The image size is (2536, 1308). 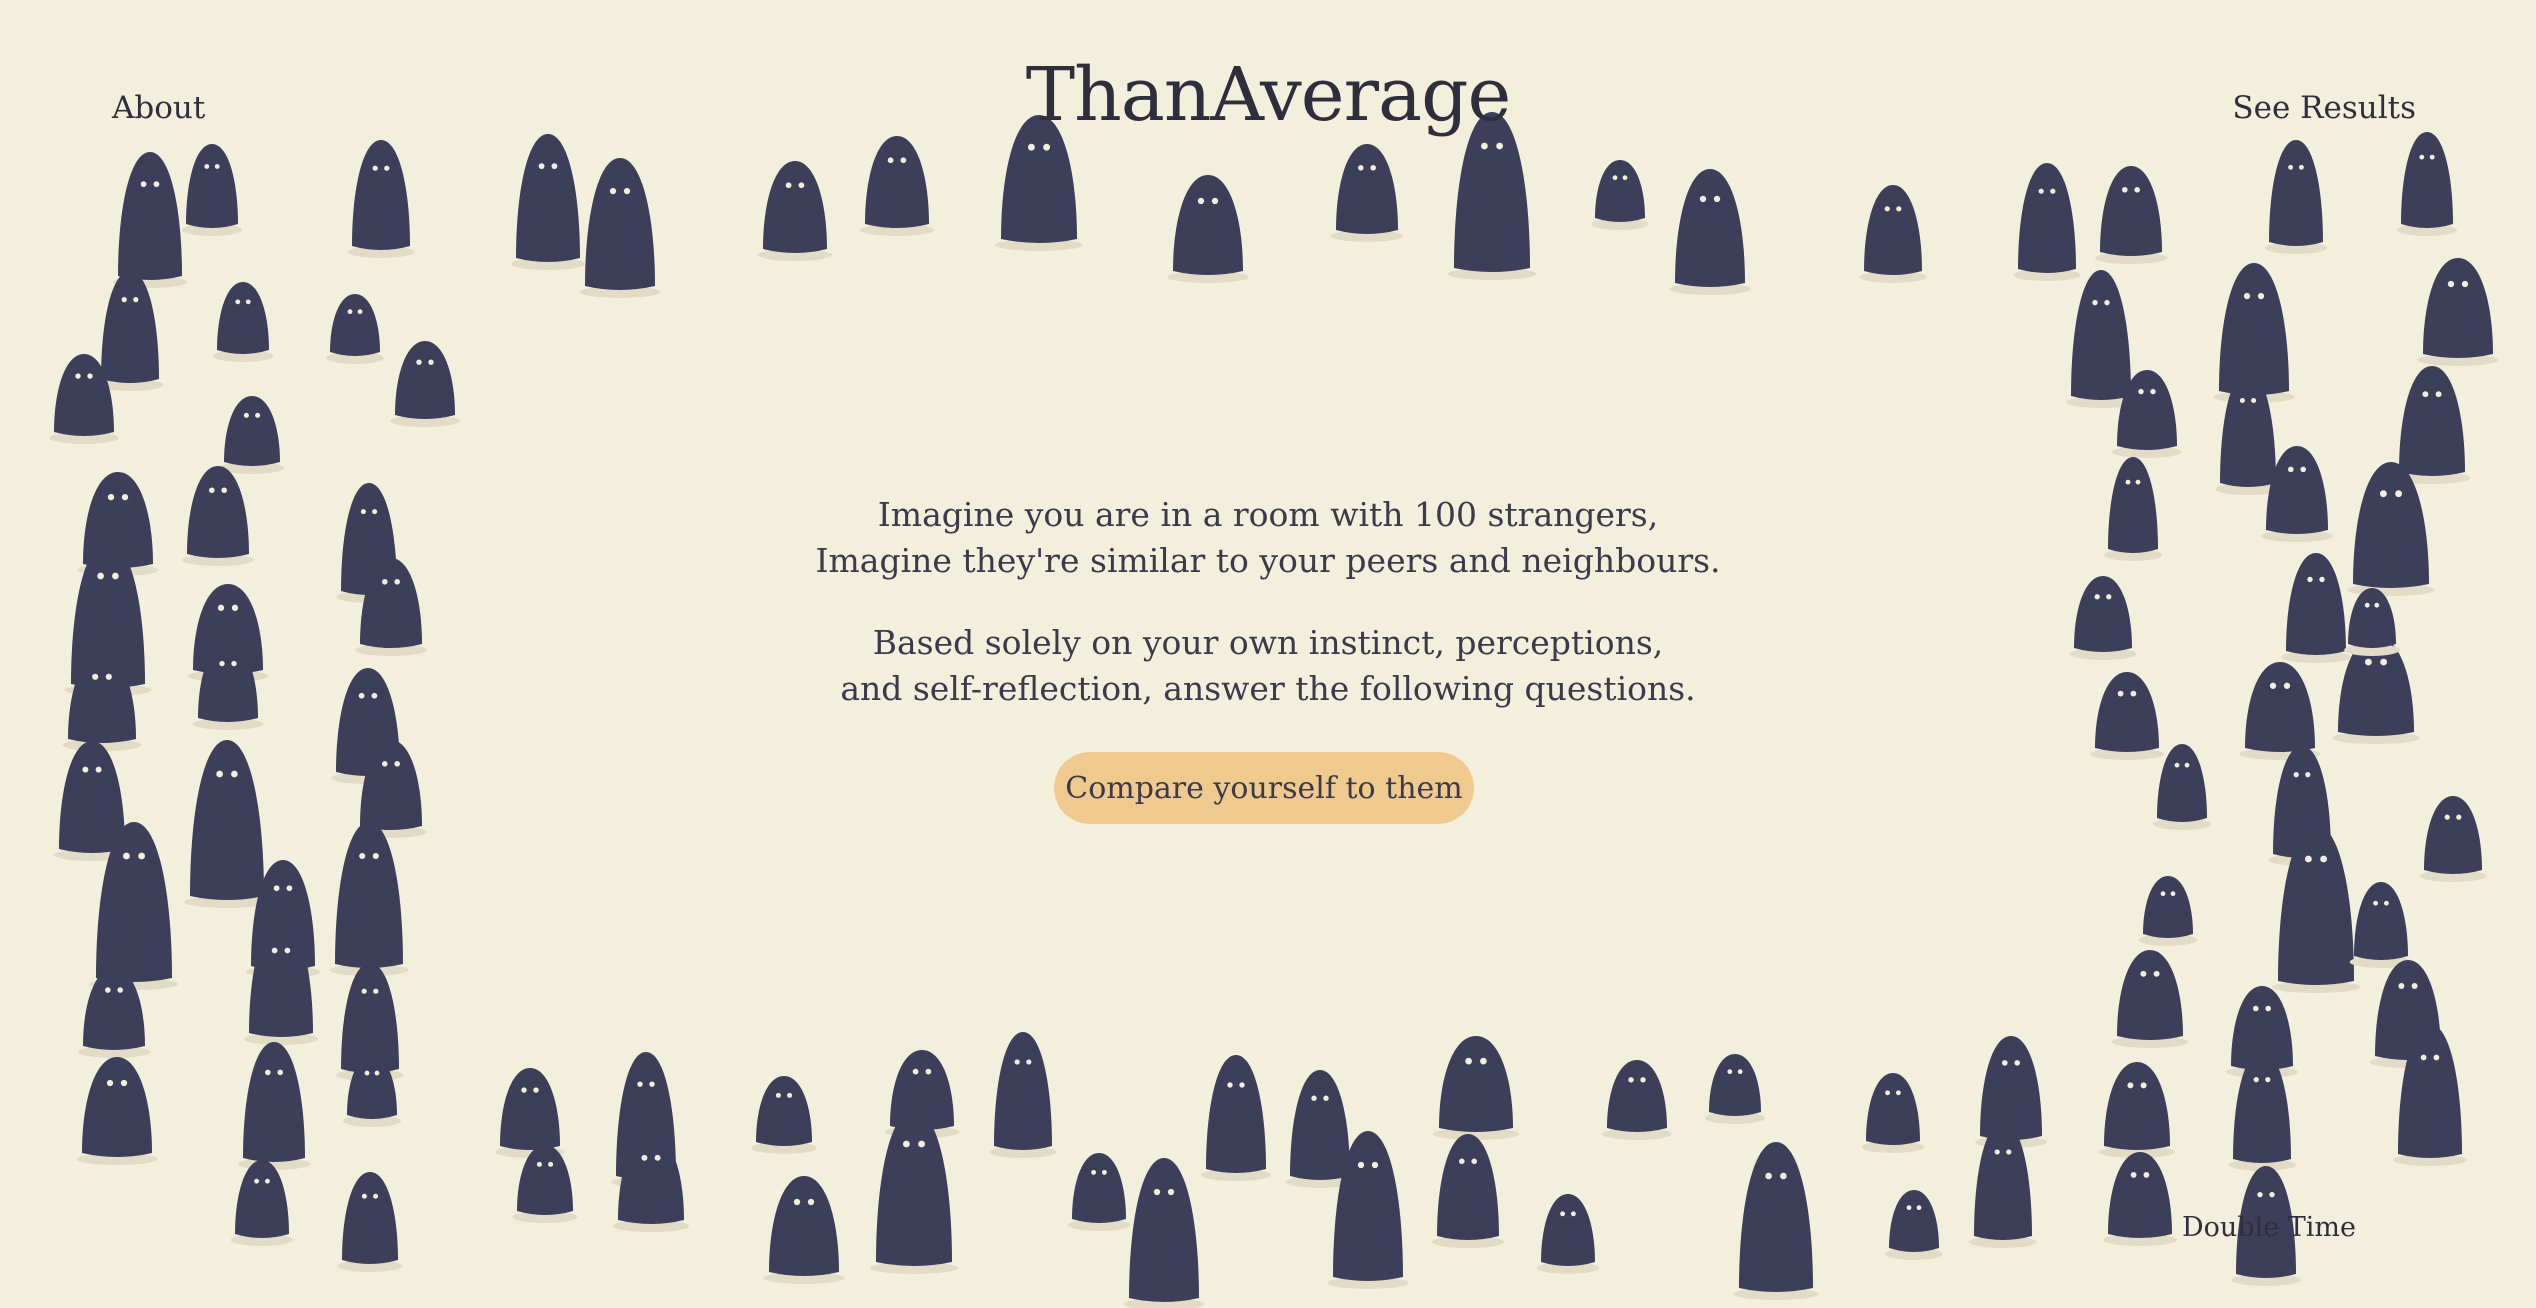 I want to click on compare-yourself-button: Compare yourself to them, so click(x=1264, y=788).